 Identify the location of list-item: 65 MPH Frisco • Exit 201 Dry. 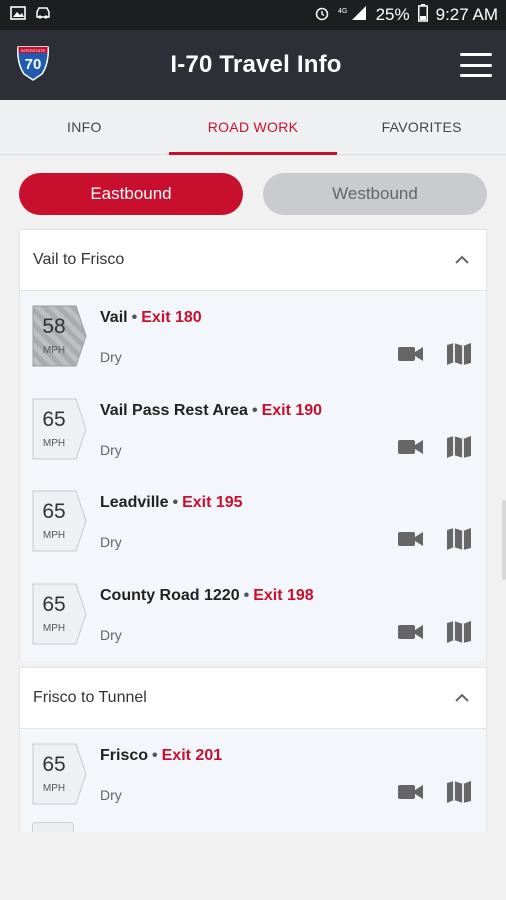
(253, 775).